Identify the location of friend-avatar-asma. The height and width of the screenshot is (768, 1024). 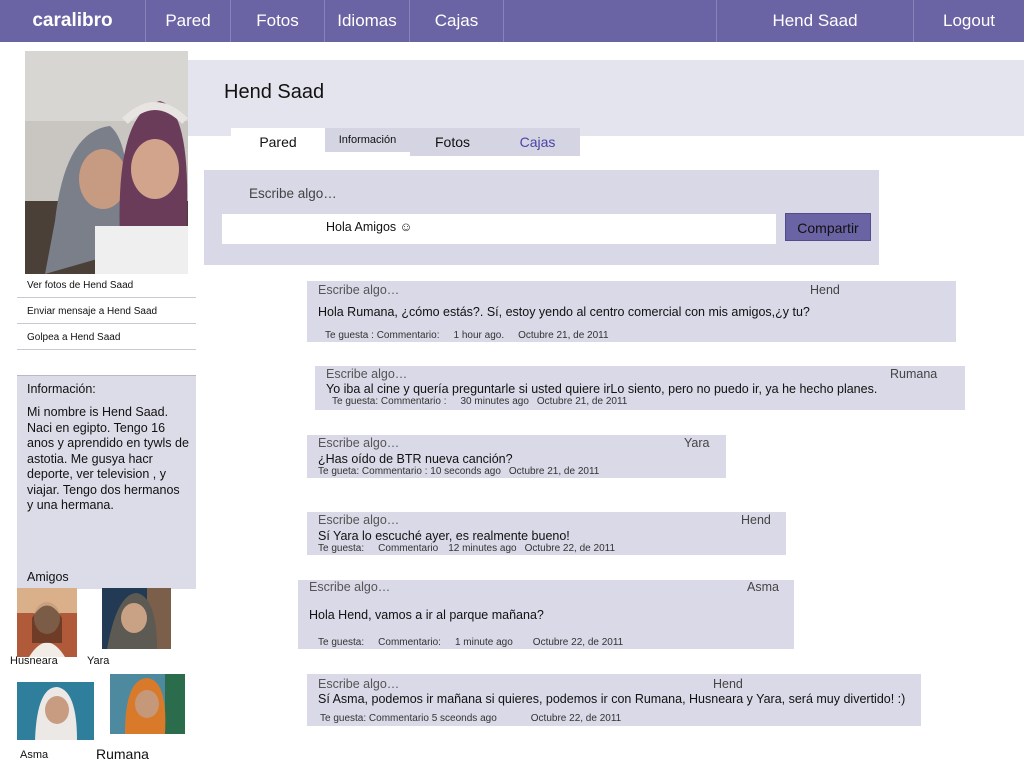
(55, 711).